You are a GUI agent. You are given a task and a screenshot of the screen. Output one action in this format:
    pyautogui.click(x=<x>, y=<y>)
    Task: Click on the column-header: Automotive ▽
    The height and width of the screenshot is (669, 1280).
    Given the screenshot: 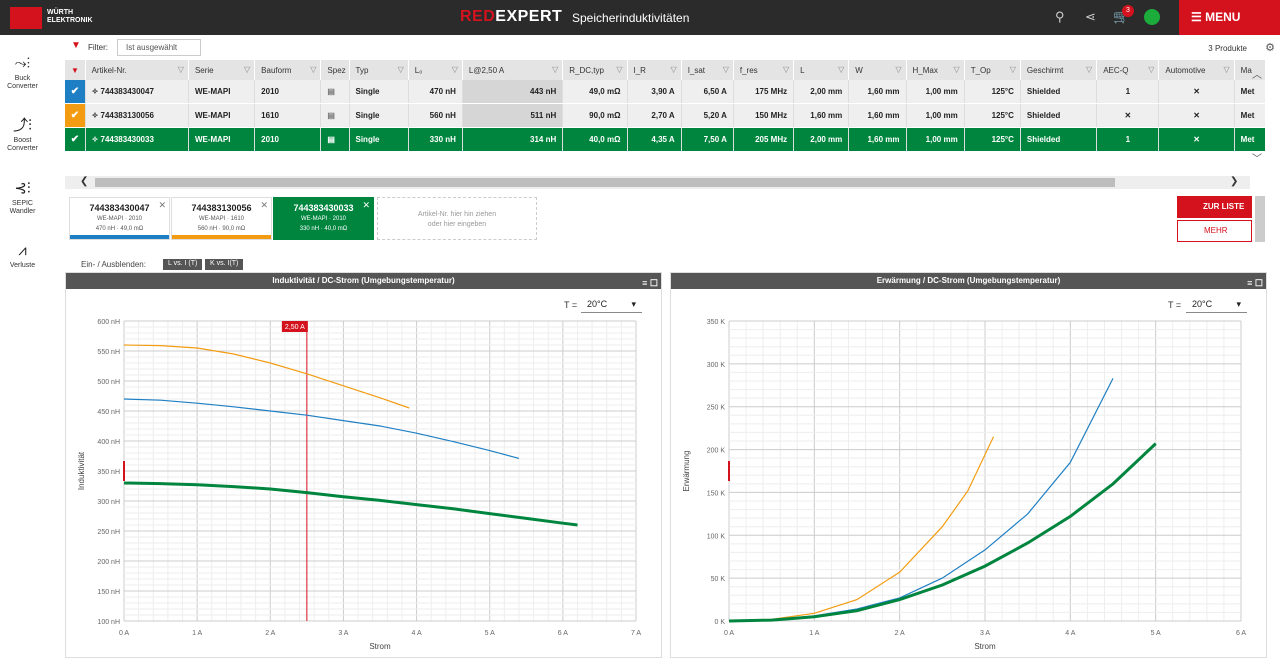 What is the action you would take?
    pyautogui.click(x=1196, y=70)
    